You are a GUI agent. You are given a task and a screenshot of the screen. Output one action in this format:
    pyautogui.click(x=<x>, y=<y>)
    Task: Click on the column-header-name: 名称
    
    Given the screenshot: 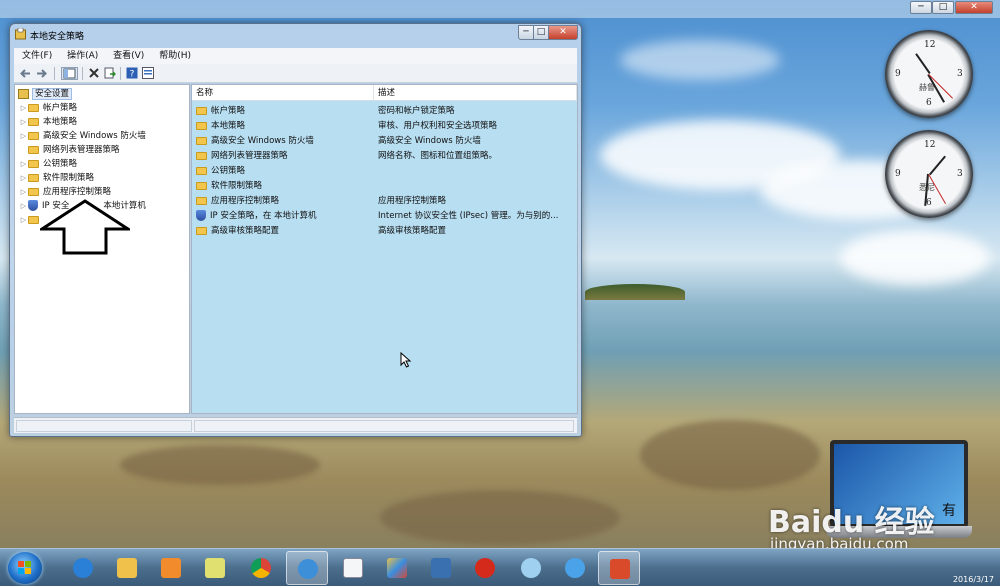 What is the action you would take?
    pyautogui.click(x=283, y=93)
    